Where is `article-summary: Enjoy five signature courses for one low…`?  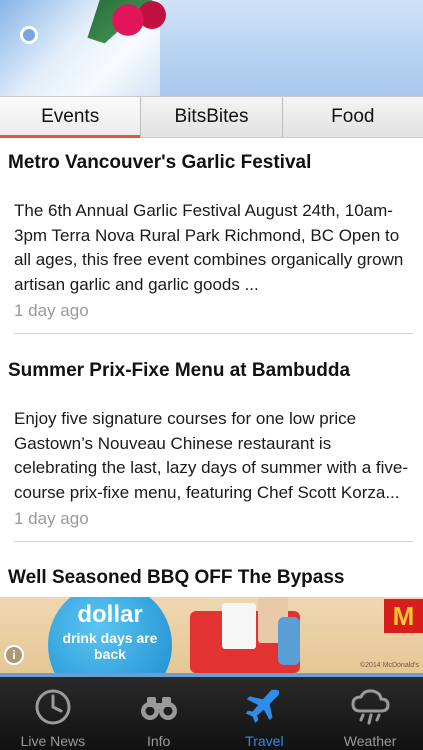 article-summary: Enjoy five signature courses for one low… is located at coordinates (211, 455).